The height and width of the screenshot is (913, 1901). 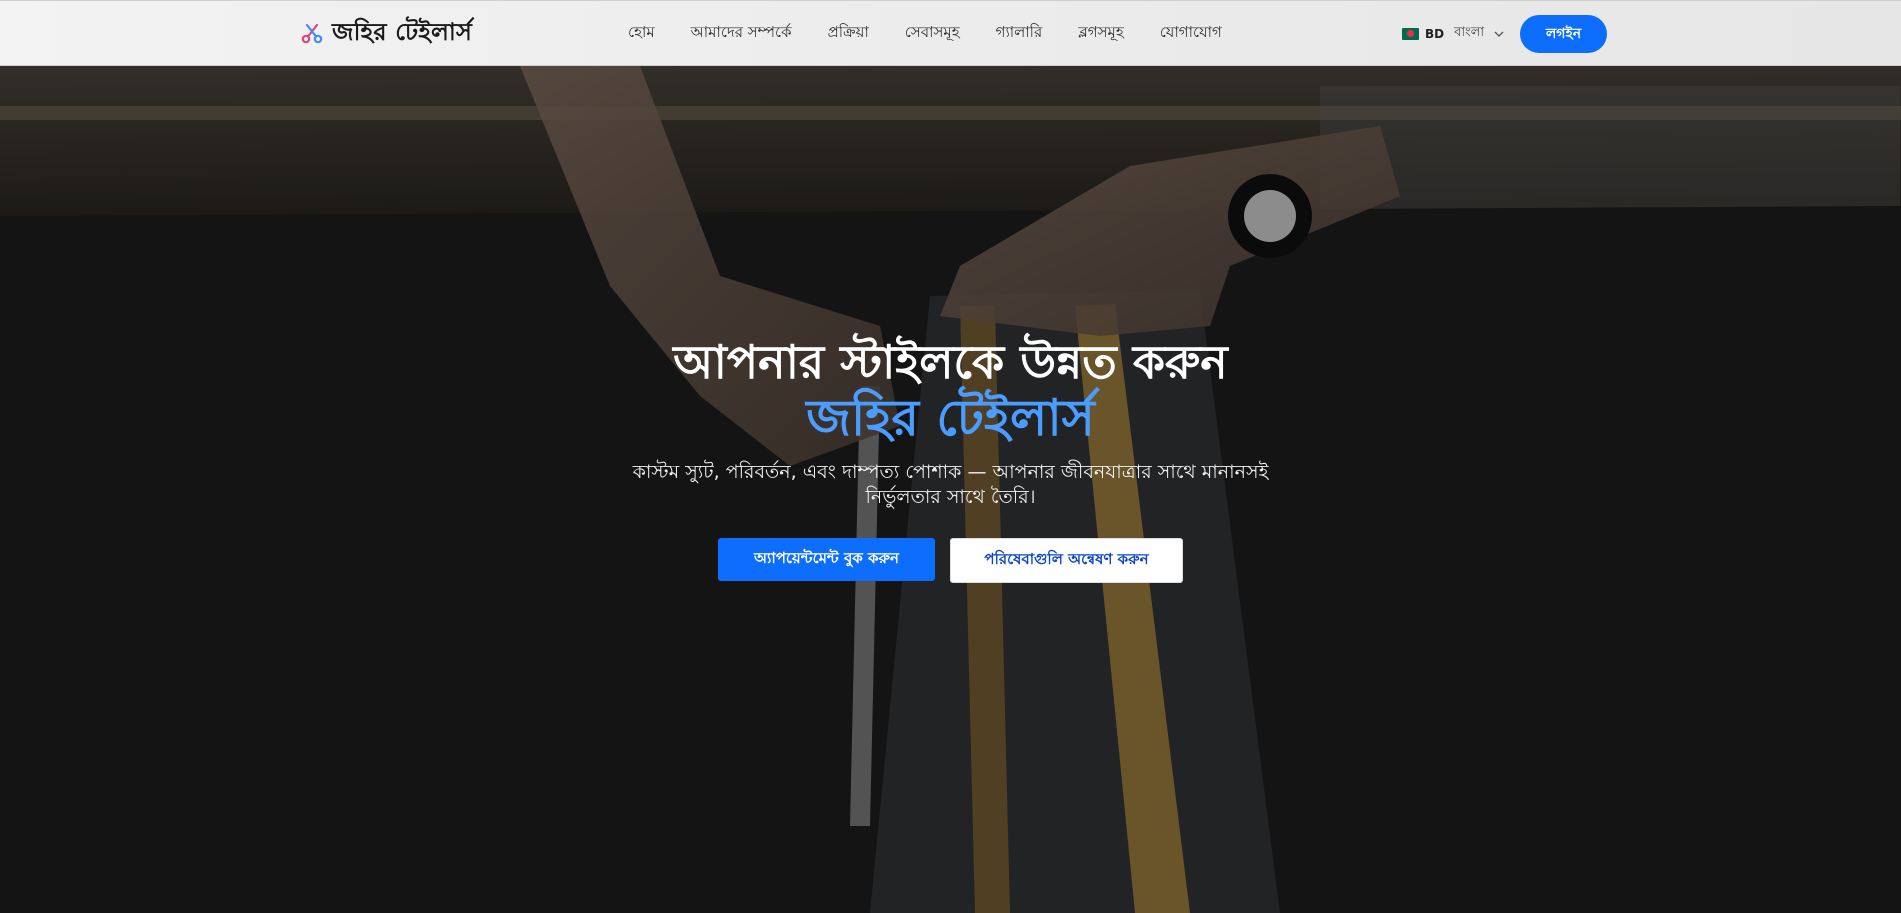 What do you see at coordinates (312, 33) in the screenshot?
I see `scissors-icon` at bounding box center [312, 33].